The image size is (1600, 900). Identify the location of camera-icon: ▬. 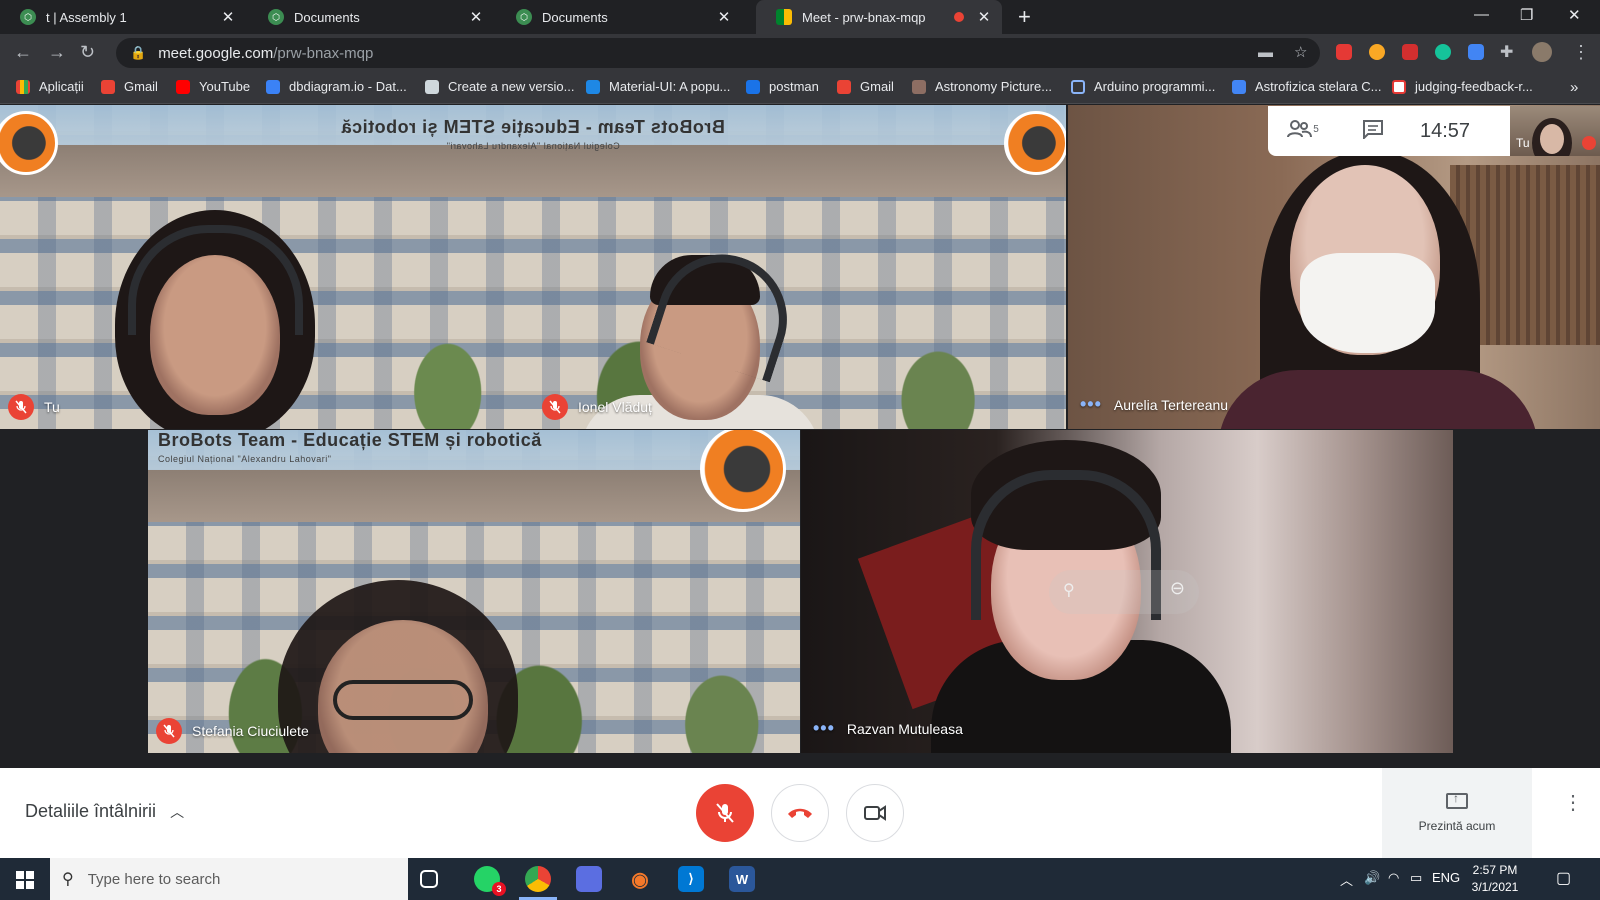
(1265, 53).